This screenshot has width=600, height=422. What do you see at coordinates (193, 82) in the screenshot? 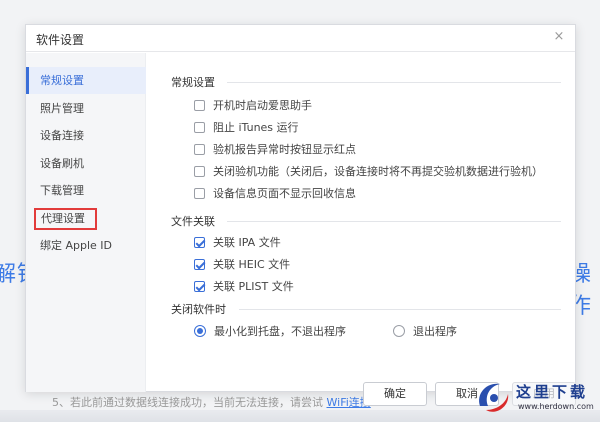
I see `section-title-general: 常规设置` at bounding box center [193, 82].